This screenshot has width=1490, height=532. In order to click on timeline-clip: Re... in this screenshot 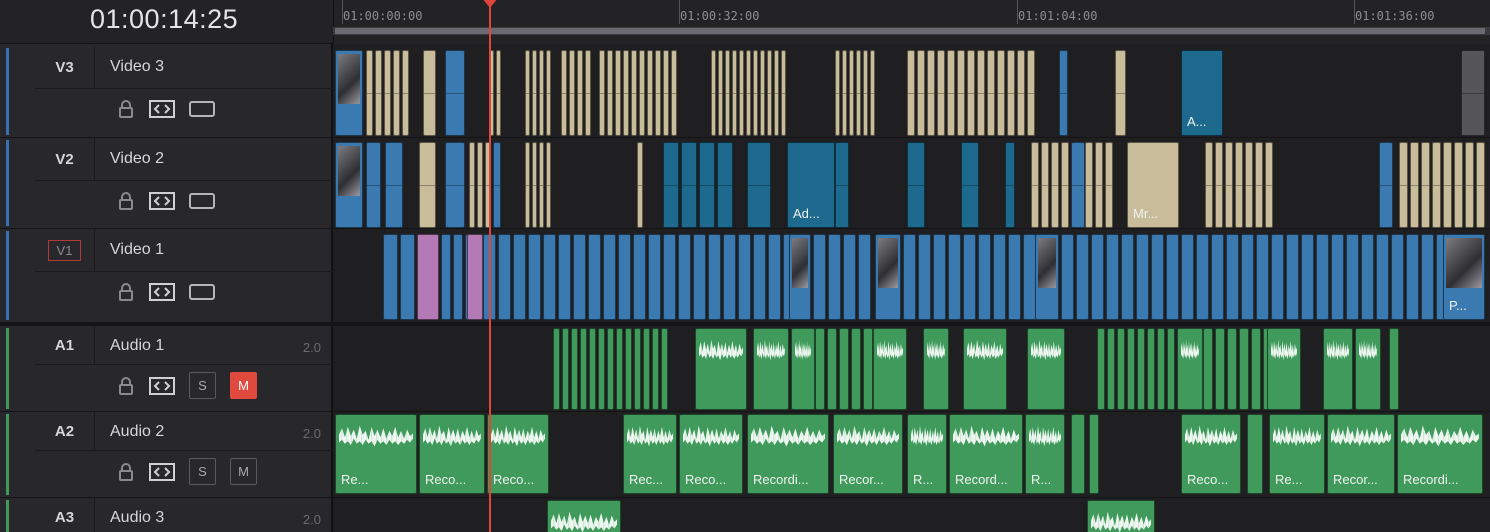, I will do `click(1297, 454)`.